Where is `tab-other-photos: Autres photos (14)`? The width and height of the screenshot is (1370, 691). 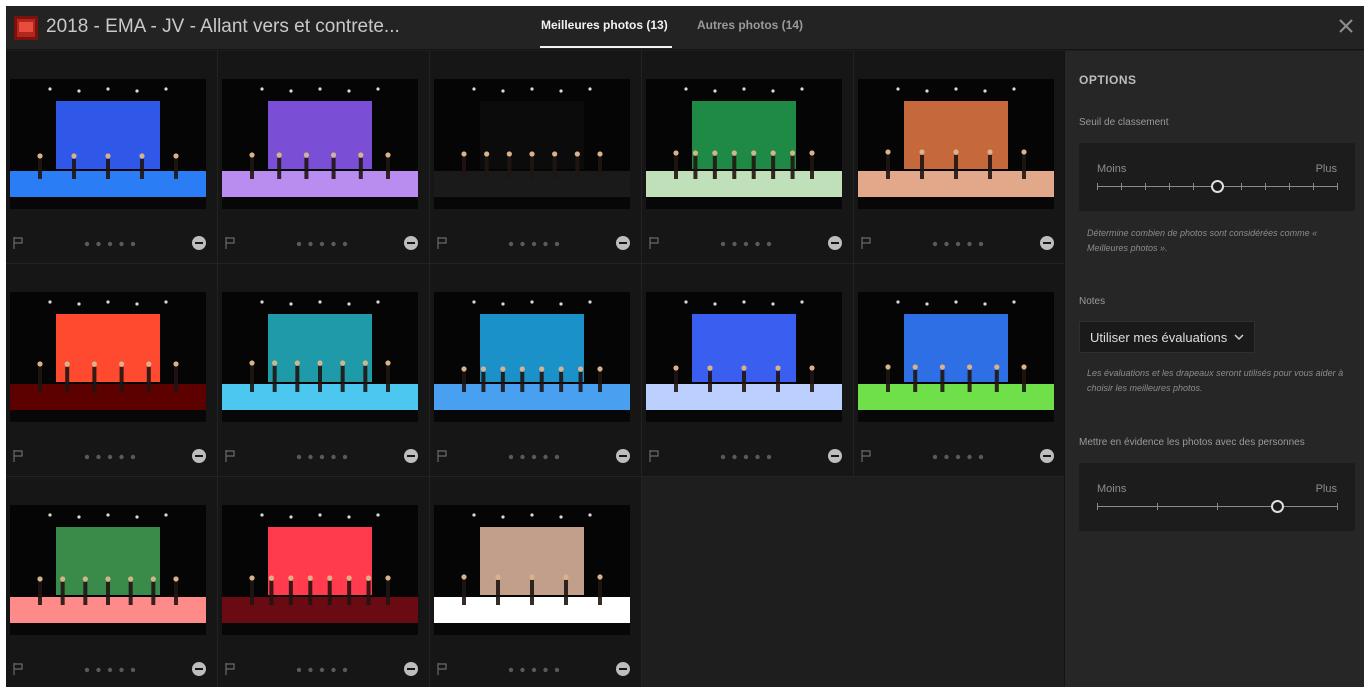
tab-other-photos: Autres photos (14) is located at coordinates (750, 25).